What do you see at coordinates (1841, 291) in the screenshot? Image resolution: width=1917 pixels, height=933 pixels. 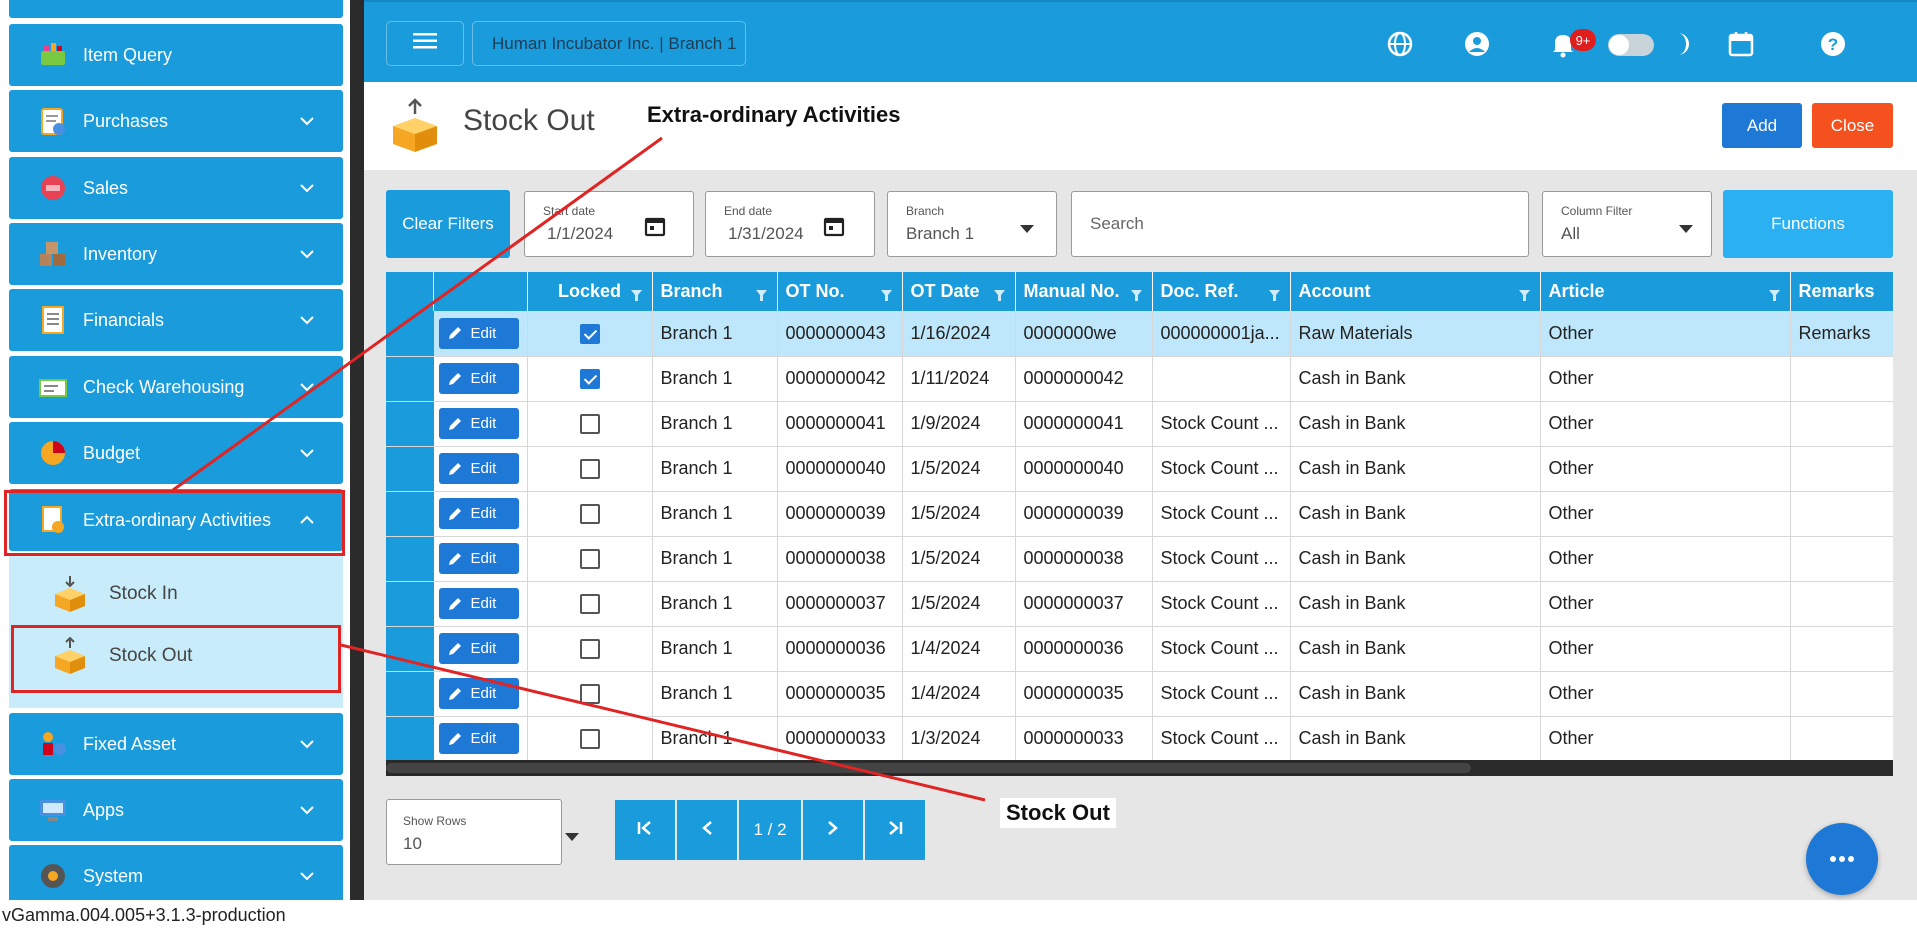 I see `column-header: Remarks` at bounding box center [1841, 291].